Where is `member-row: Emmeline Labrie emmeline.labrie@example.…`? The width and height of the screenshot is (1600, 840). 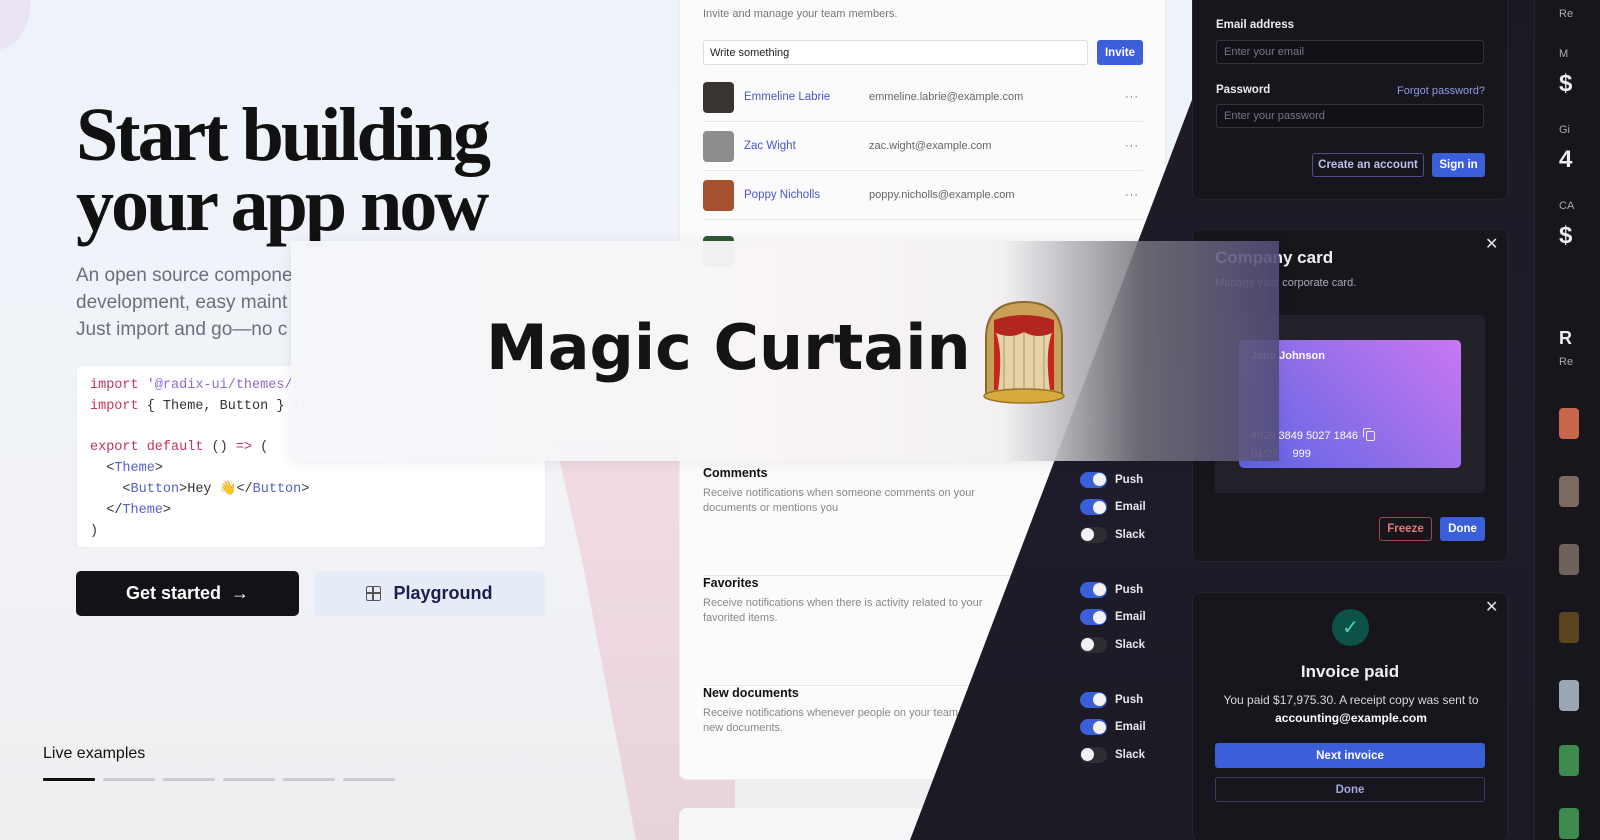
member-row: Emmeline Labrie emmeline.labrie@example.… is located at coordinates (923, 97).